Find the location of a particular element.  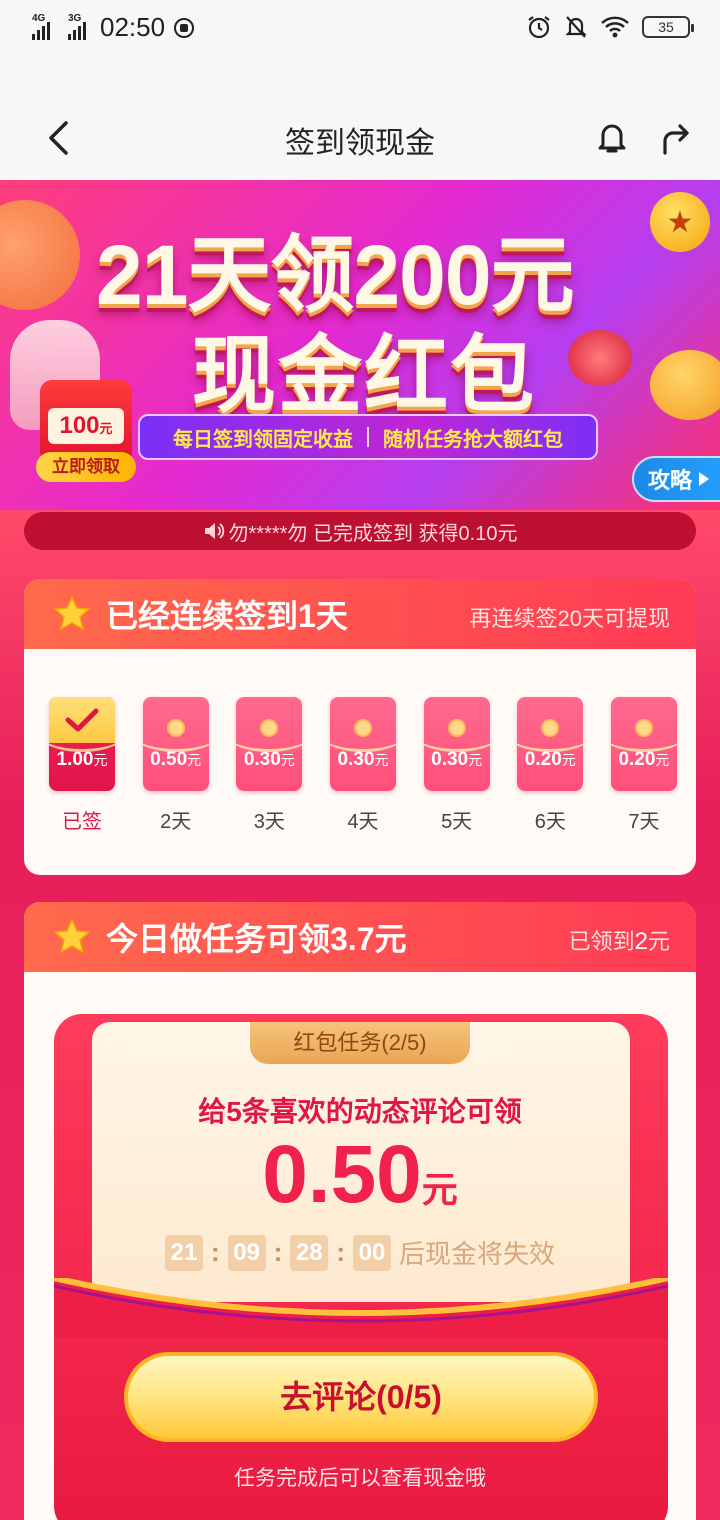

share-arrow-icon is located at coordinates (676, 139).